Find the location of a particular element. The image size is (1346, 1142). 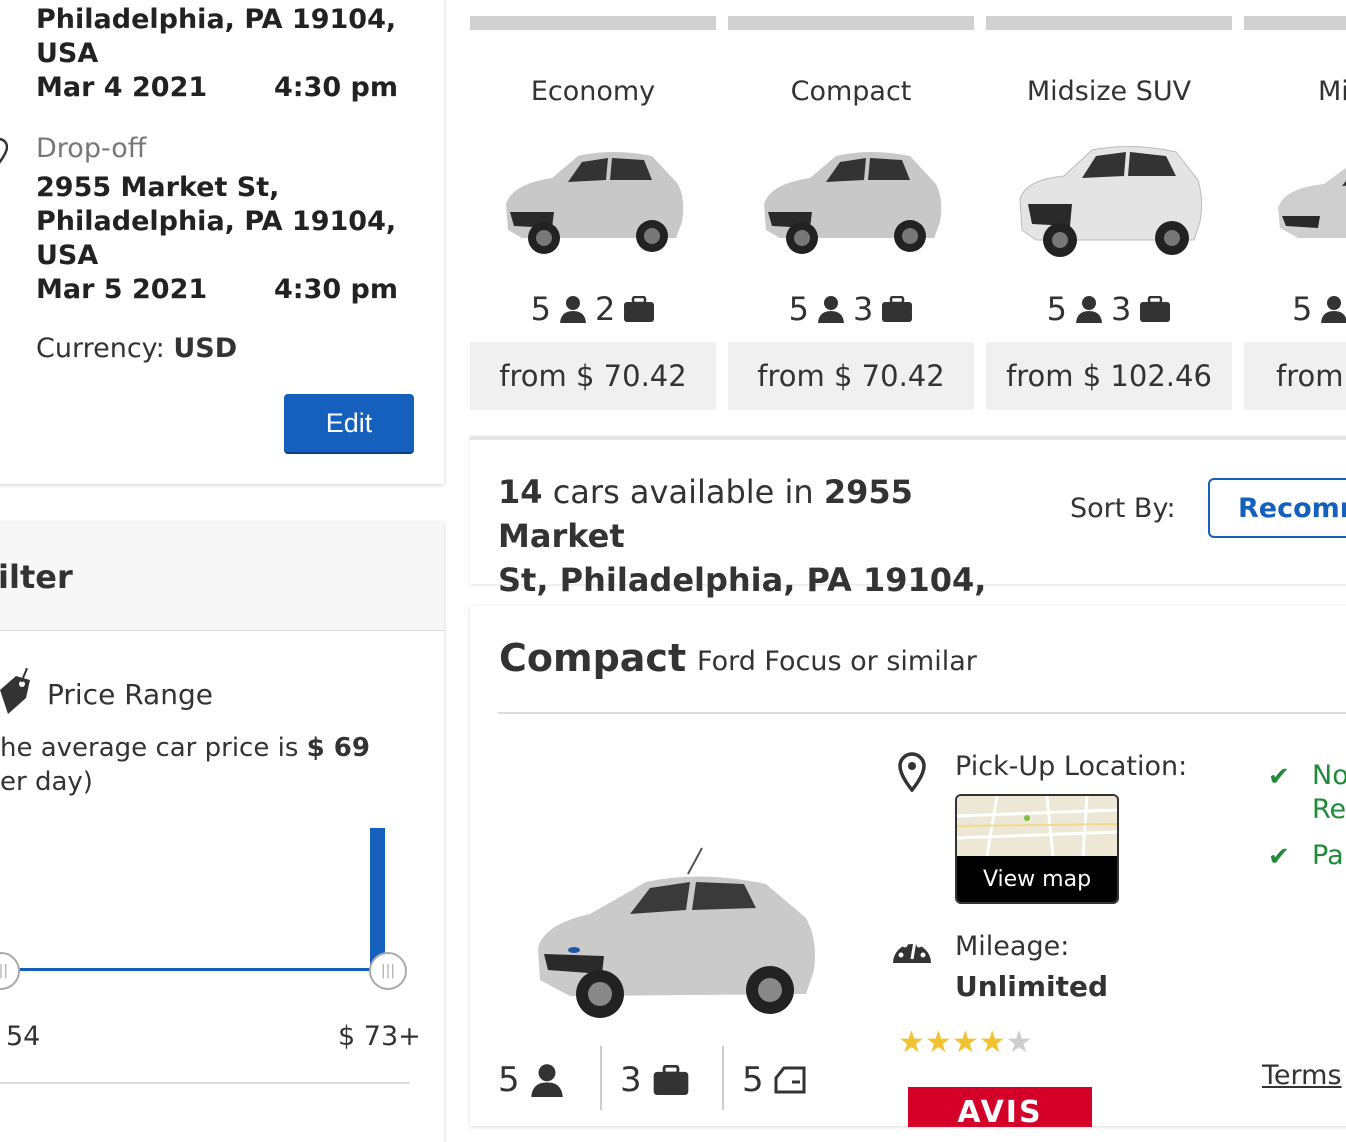

car-bags: 3 is located at coordinates (655, 1080).